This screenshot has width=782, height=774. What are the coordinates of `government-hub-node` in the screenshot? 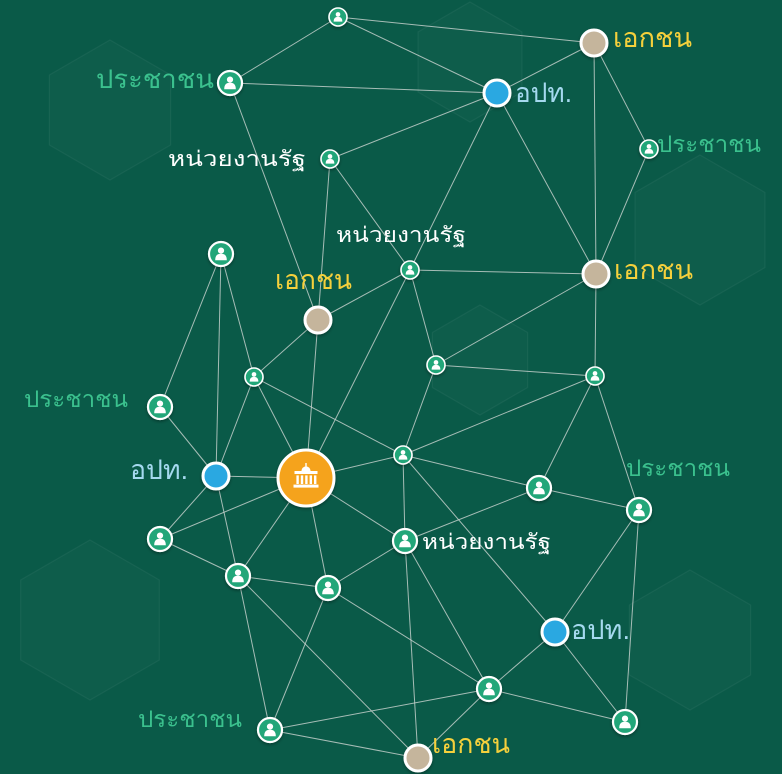 It's located at (306, 478).